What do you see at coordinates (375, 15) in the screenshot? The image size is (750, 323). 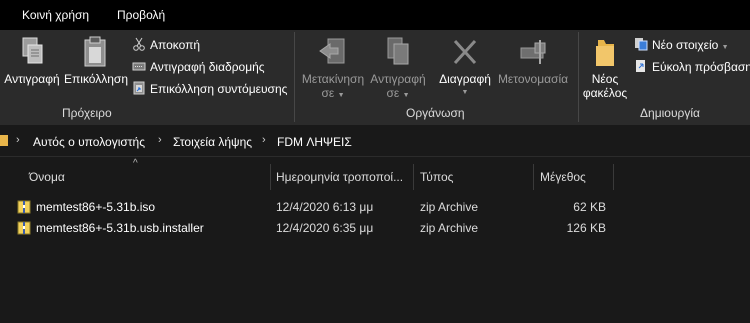 I see `ribbon-tabs: Κοινή χρήση Προβολή` at bounding box center [375, 15].